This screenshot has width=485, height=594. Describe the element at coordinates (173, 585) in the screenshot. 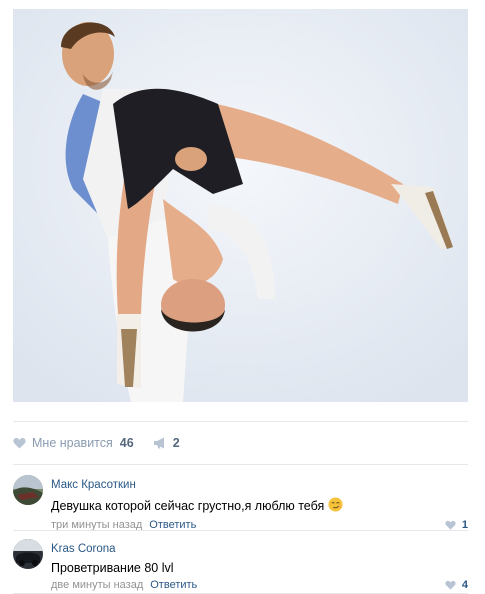

I see `reply-button: Ответить` at that location.